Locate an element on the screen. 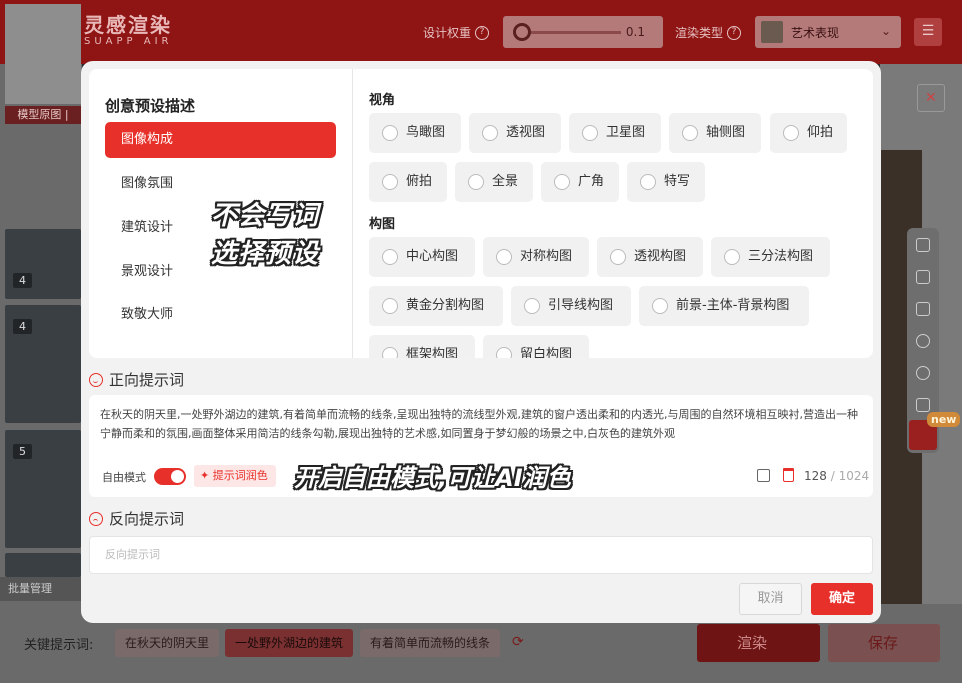  option-axonometric: 轴侧图 is located at coordinates (715, 133).